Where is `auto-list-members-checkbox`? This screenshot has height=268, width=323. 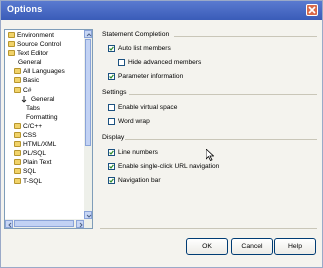
auto-list-members-checkbox is located at coordinates (111, 48).